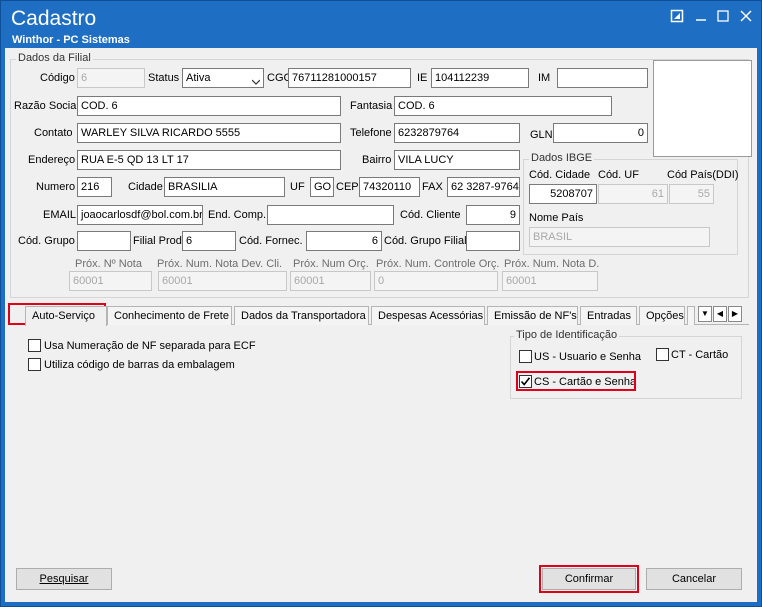  What do you see at coordinates (633, 194) in the screenshot?
I see `cod-uf-field: 61` at bounding box center [633, 194].